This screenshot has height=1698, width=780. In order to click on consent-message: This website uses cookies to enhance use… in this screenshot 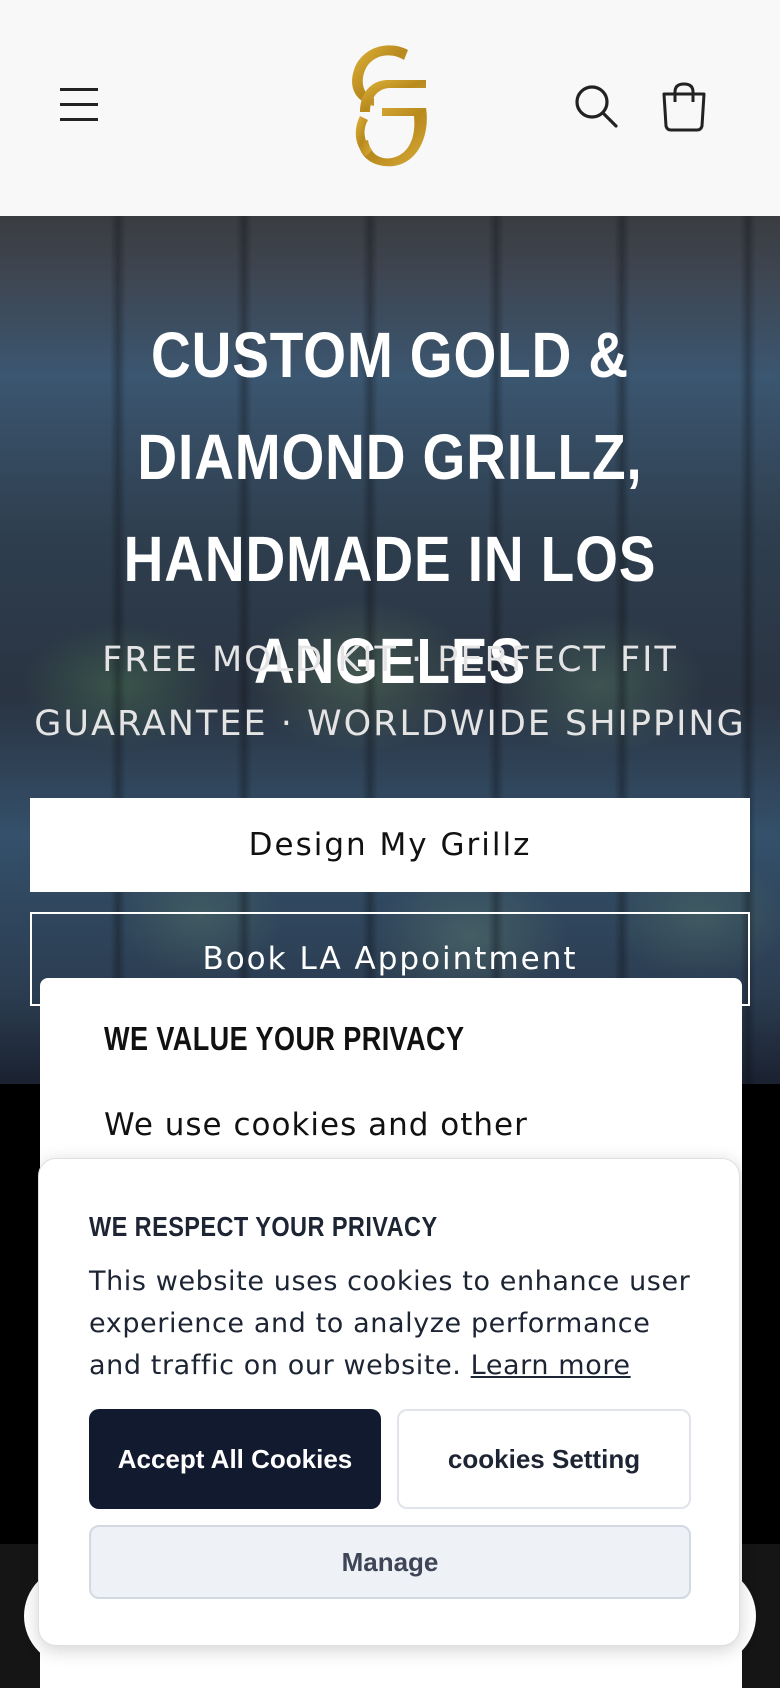, I will do `click(394, 1324)`.